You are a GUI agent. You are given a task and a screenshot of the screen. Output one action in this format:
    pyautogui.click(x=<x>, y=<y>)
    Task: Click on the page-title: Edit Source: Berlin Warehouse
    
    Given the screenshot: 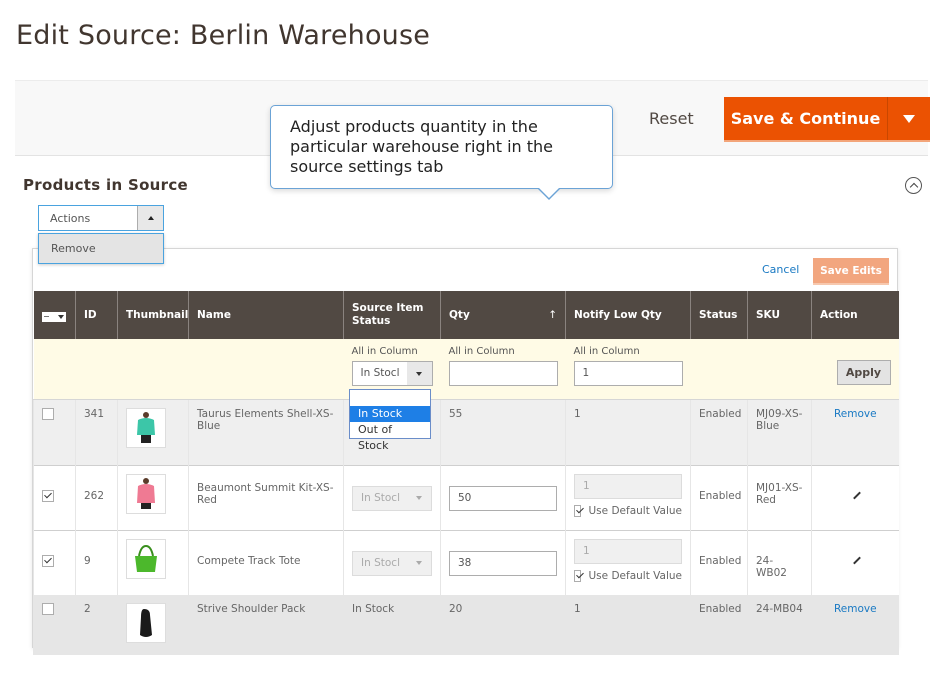 What is the action you would take?
    pyautogui.click(x=223, y=35)
    